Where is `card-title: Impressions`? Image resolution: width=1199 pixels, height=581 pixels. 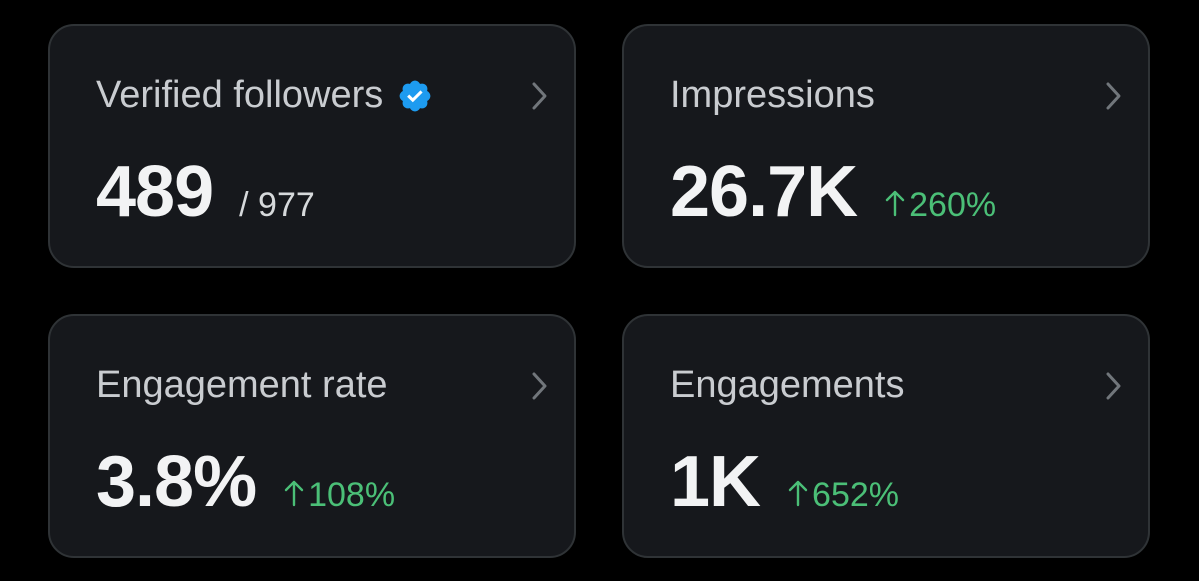
card-title: Impressions is located at coordinates (772, 95).